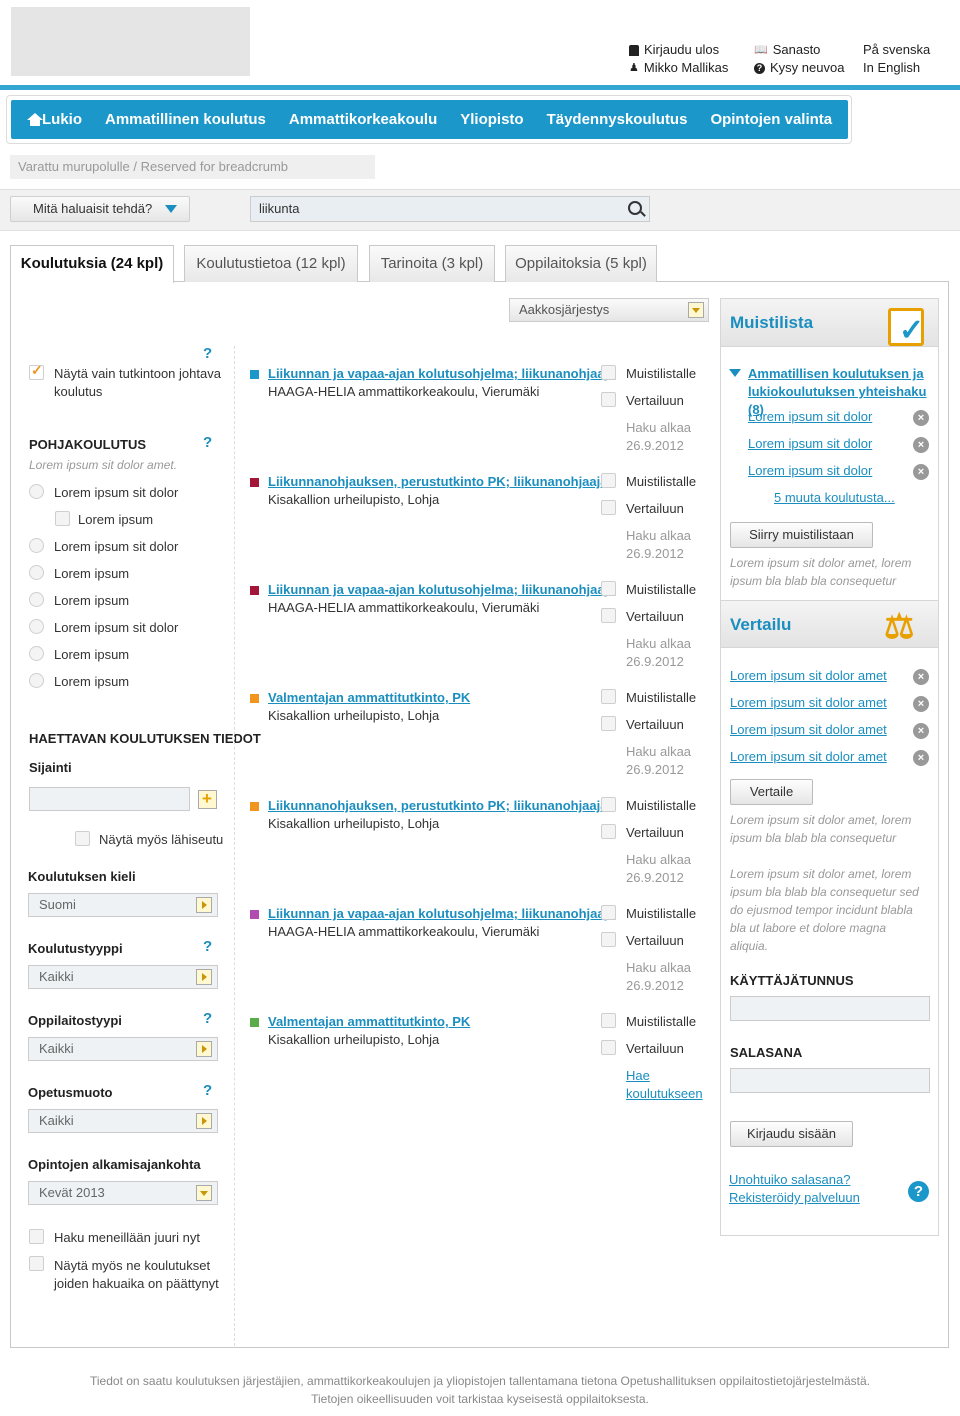 The image size is (960, 1416). Describe the element at coordinates (88, 444) in the screenshot. I see `base-education-heading: POHJAKOULUTUS` at that location.